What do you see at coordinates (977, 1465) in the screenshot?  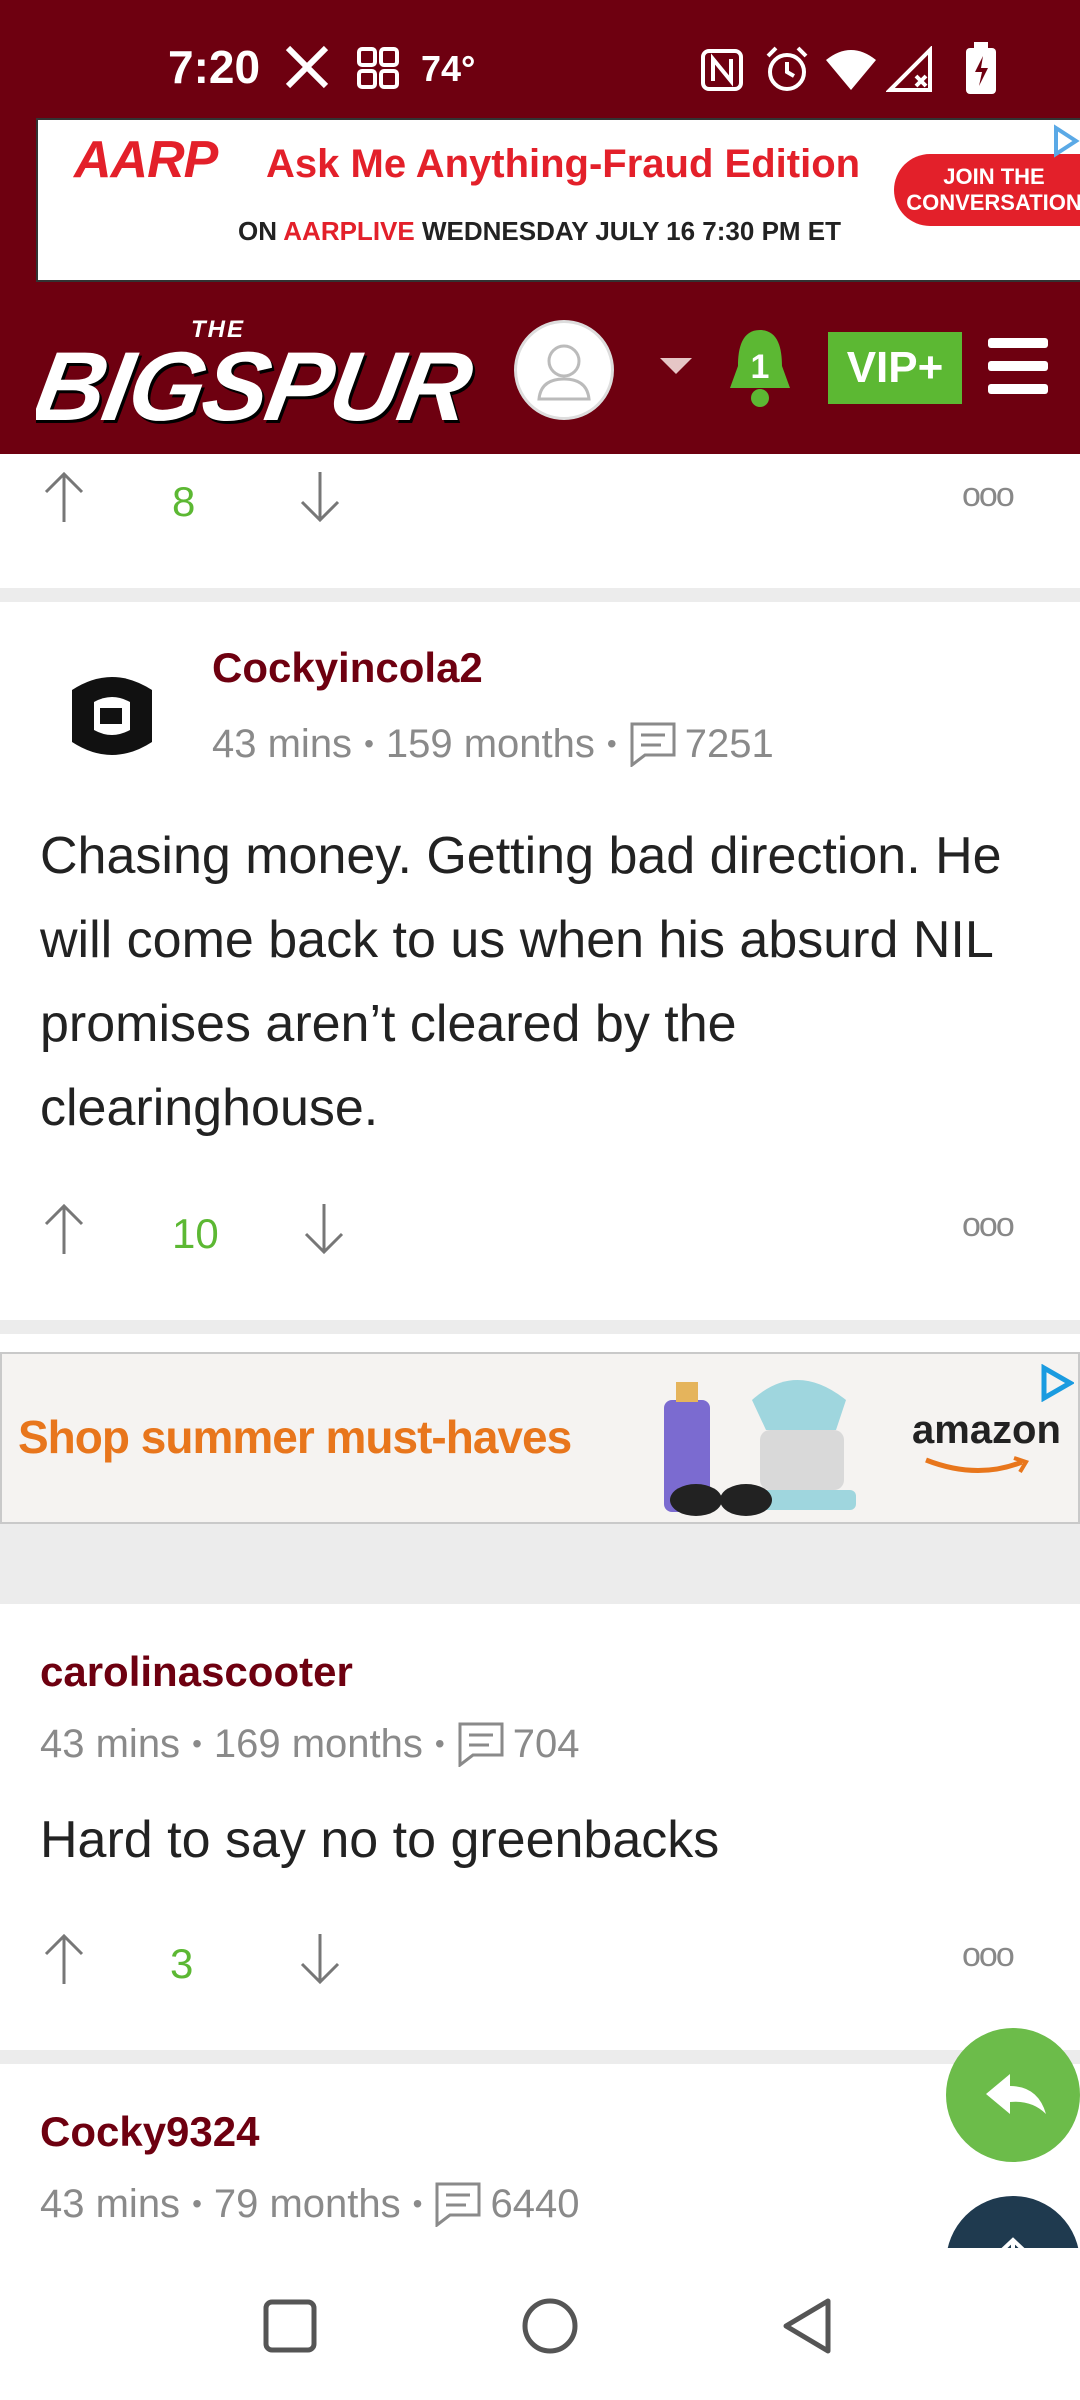 I see `amazon-smile-icon` at bounding box center [977, 1465].